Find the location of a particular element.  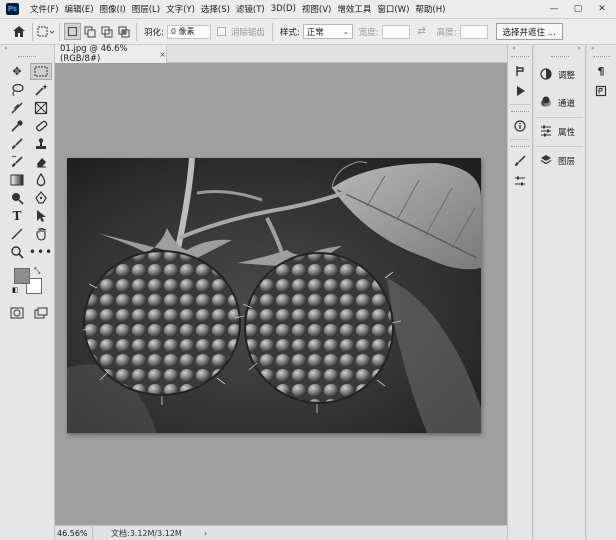

hand-tool-icon is located at coordinates (41, 233).